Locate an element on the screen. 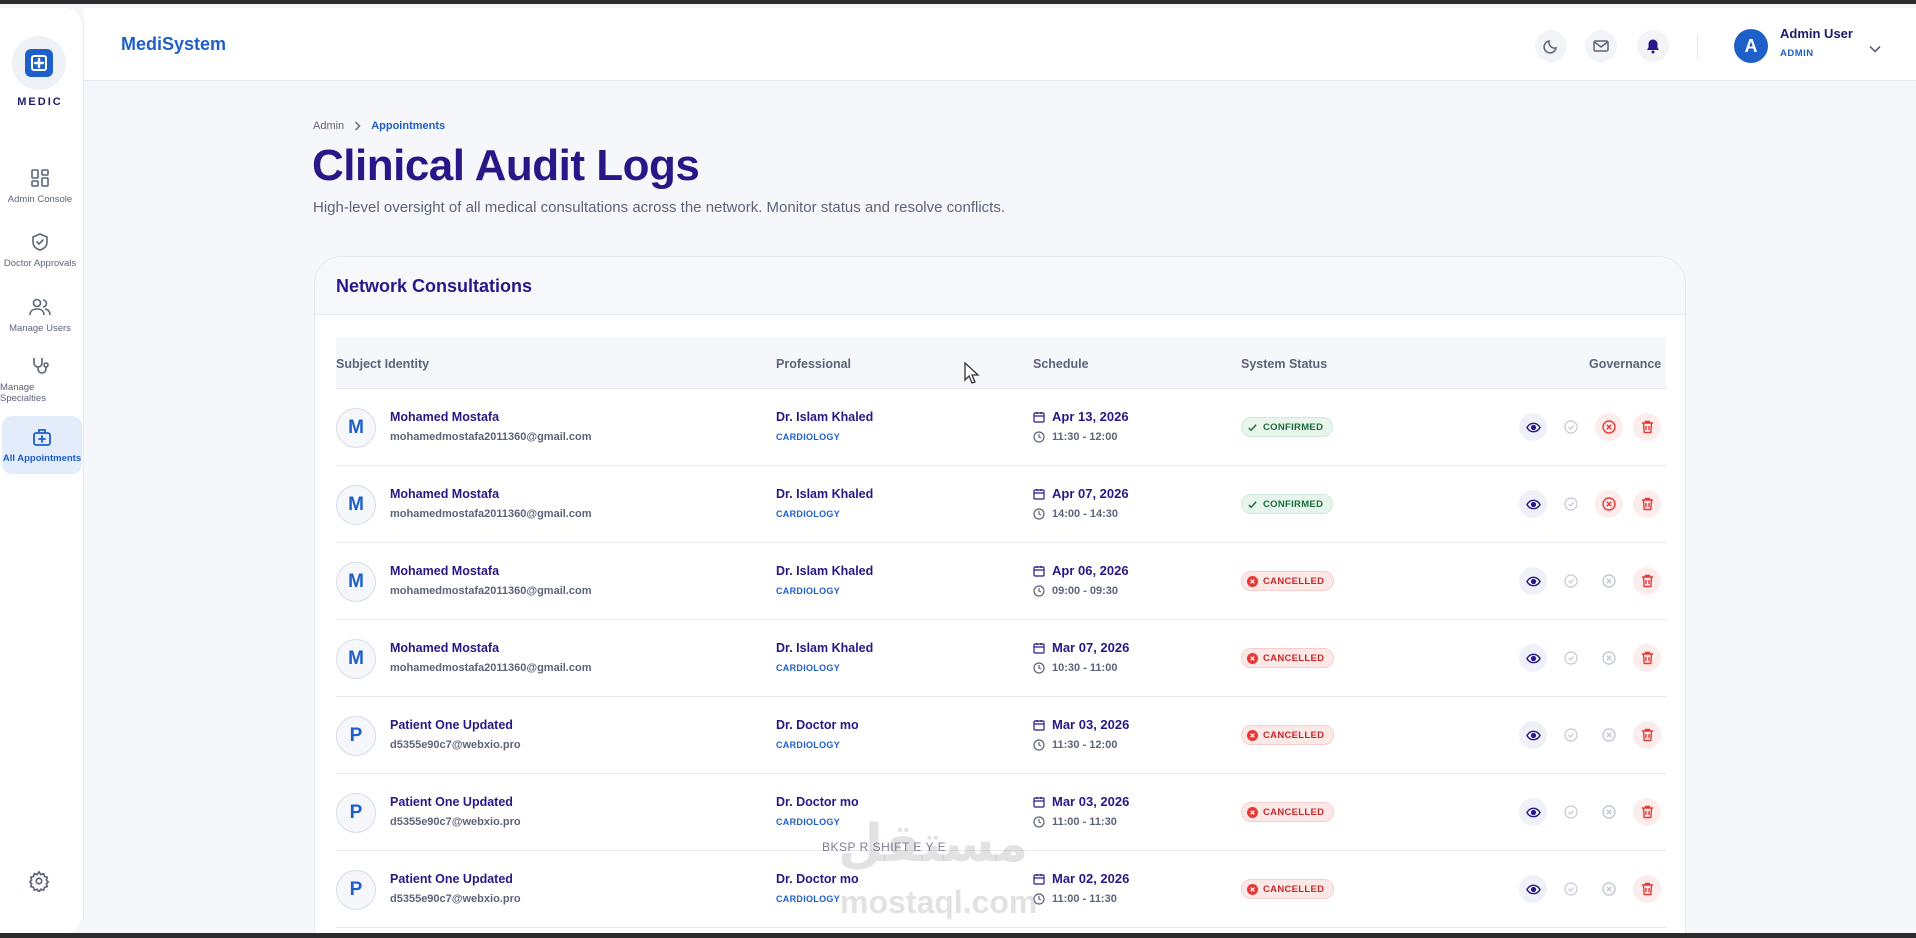 The width and height of the screenshot is (1916, 938). status-text: CONFIRMED is located at coordinates (1293, 504).